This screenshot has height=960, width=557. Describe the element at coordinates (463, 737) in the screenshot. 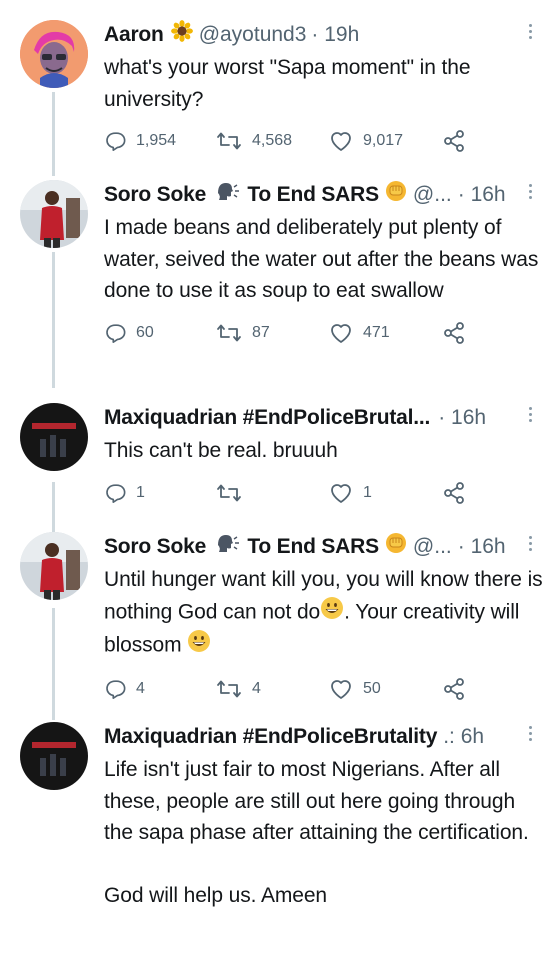

I see `timestamp: .: 6h` at that location.